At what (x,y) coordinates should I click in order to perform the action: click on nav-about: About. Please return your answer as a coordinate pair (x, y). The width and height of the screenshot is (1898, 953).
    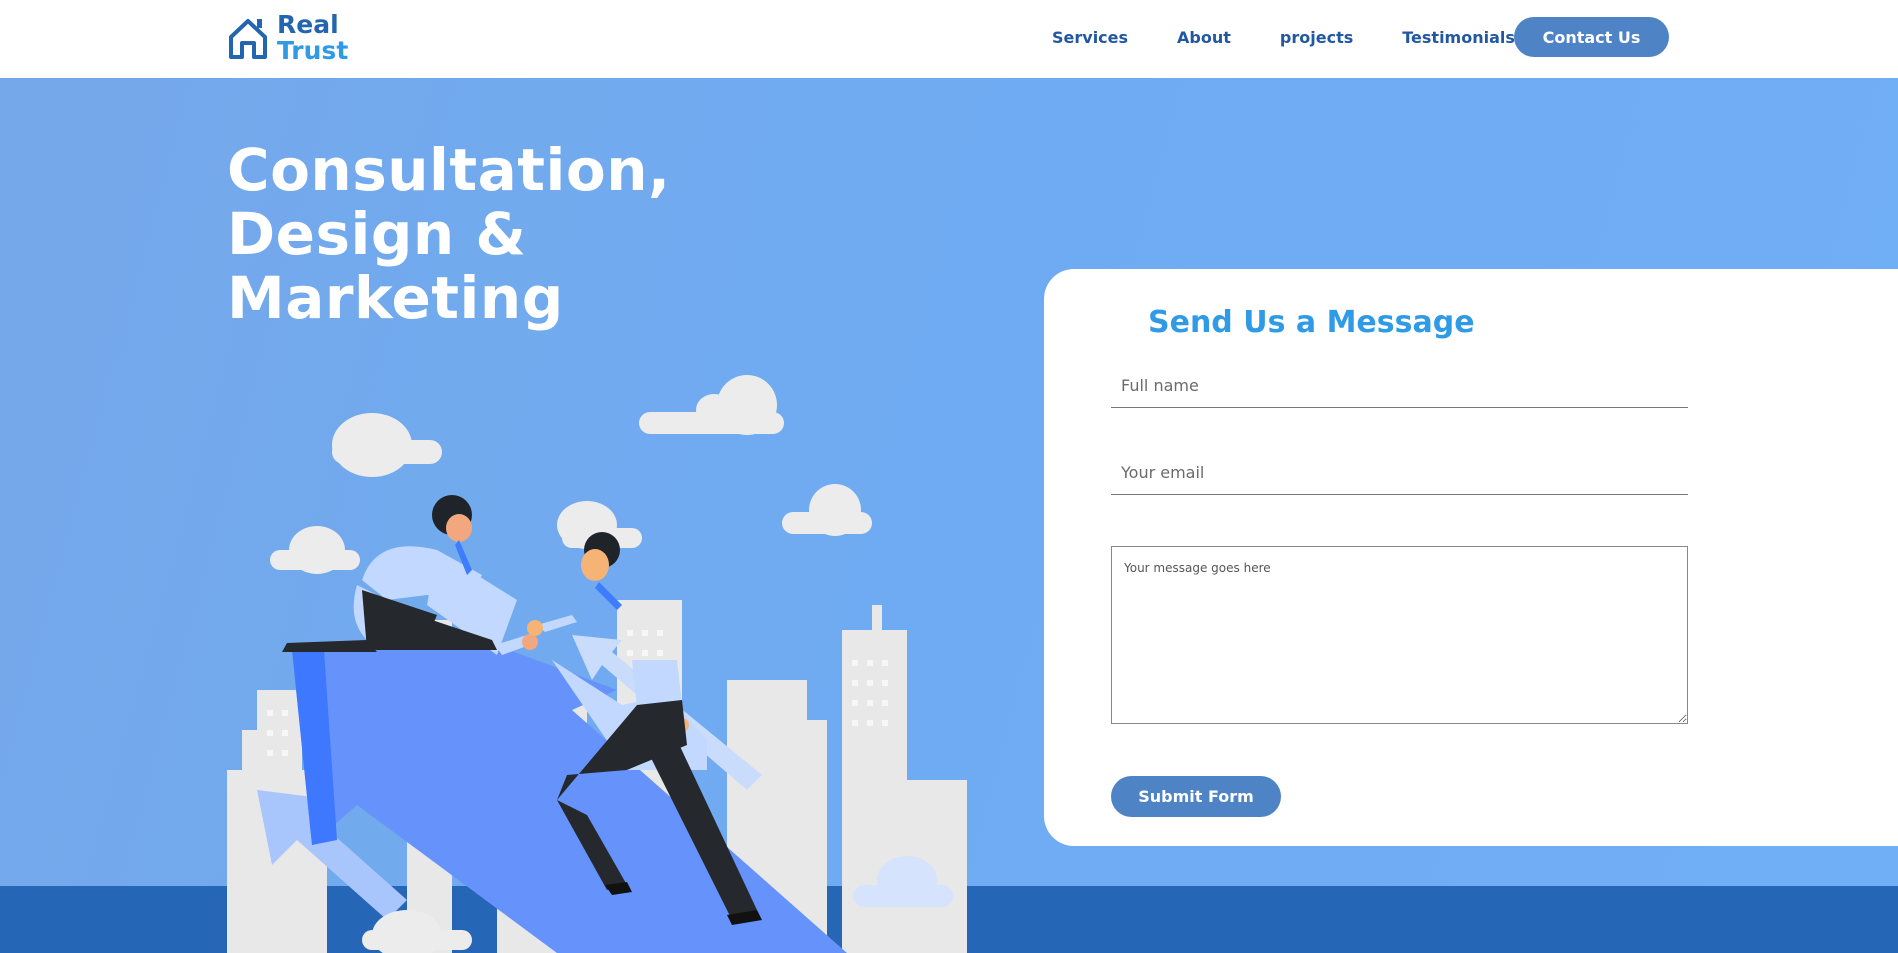
    Looking at the image, I should click on (1204, 37).